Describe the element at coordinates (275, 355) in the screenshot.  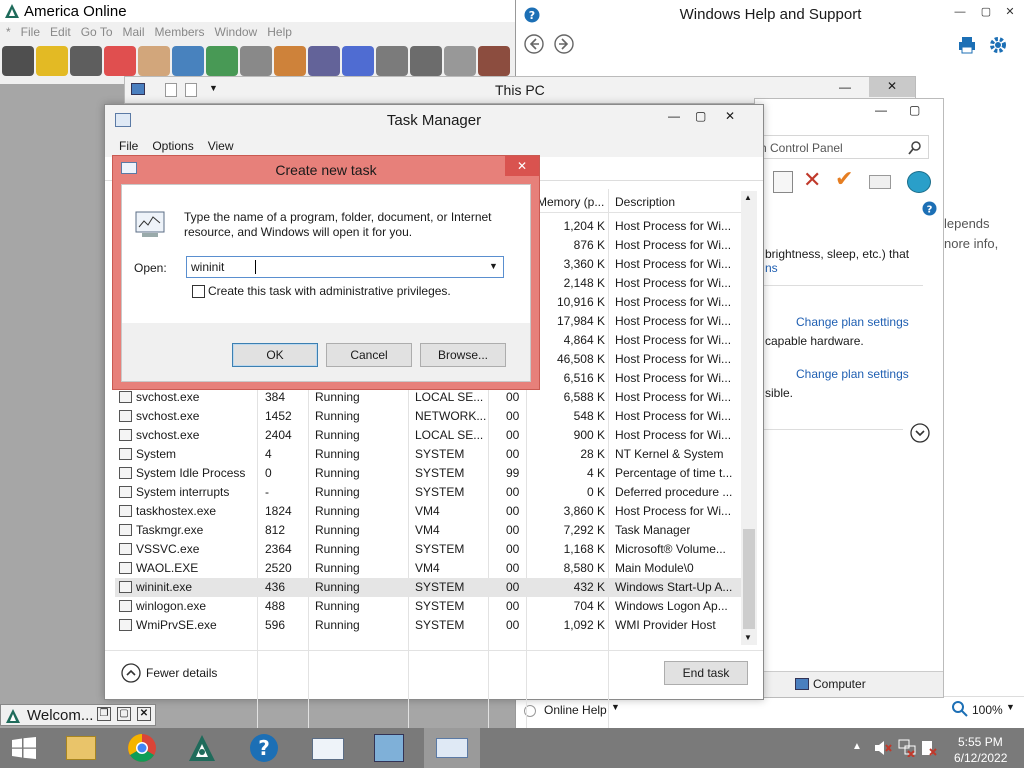
I see `ok-button: OK` at that location.